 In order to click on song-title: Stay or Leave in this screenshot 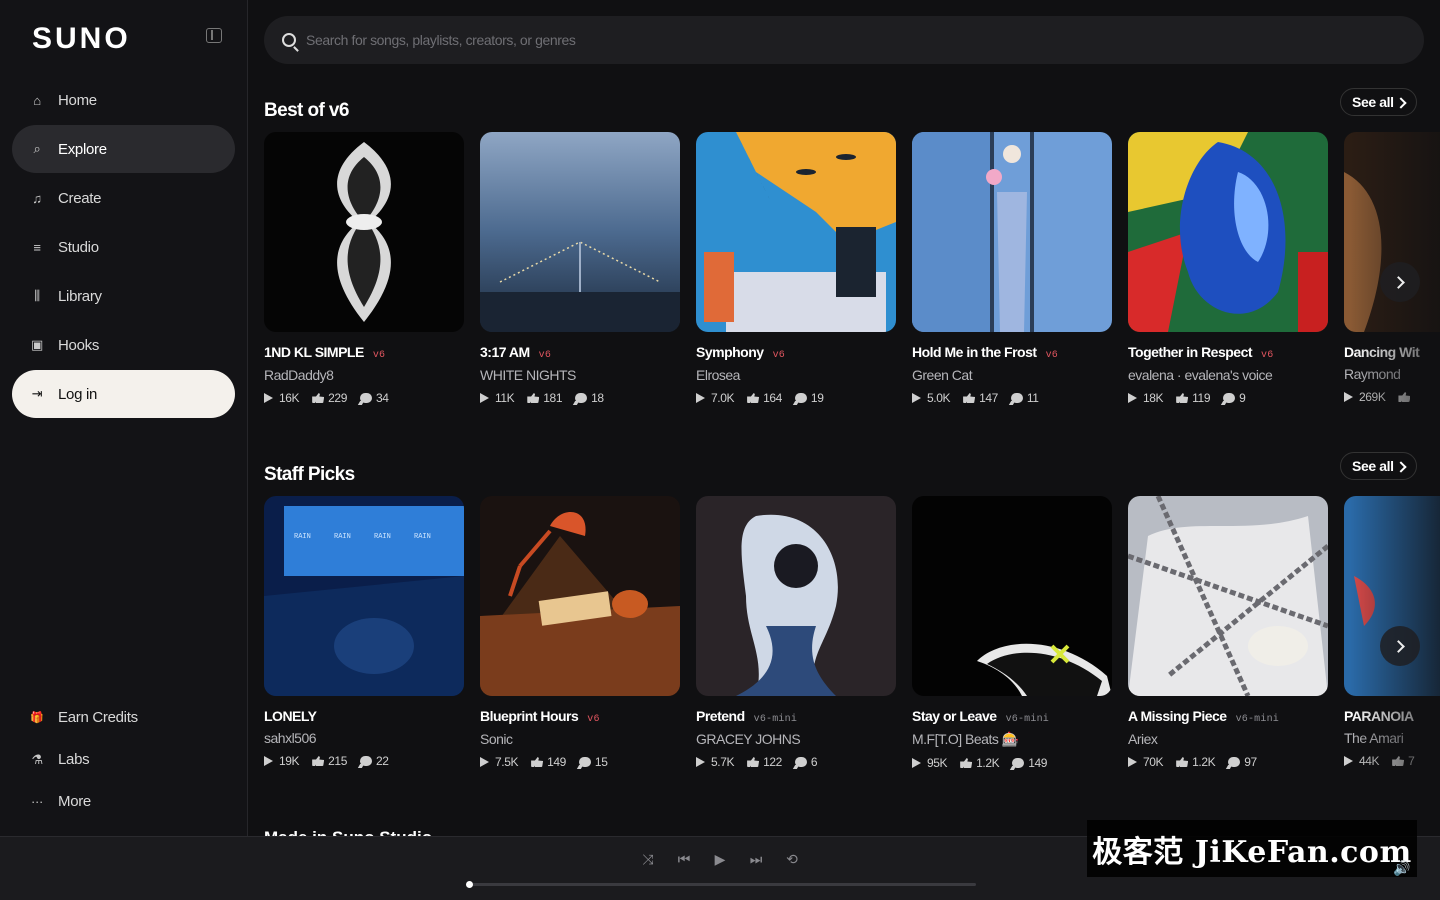, I will do `click(954, 716)`.